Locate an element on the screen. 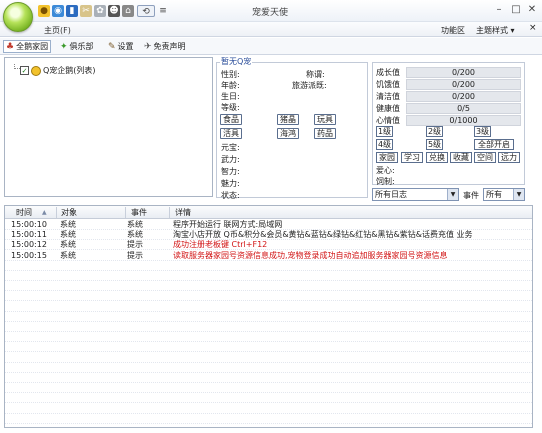 The image size is (542, 433). scissors-icon: ✂ is located at coordinates (86, 11).